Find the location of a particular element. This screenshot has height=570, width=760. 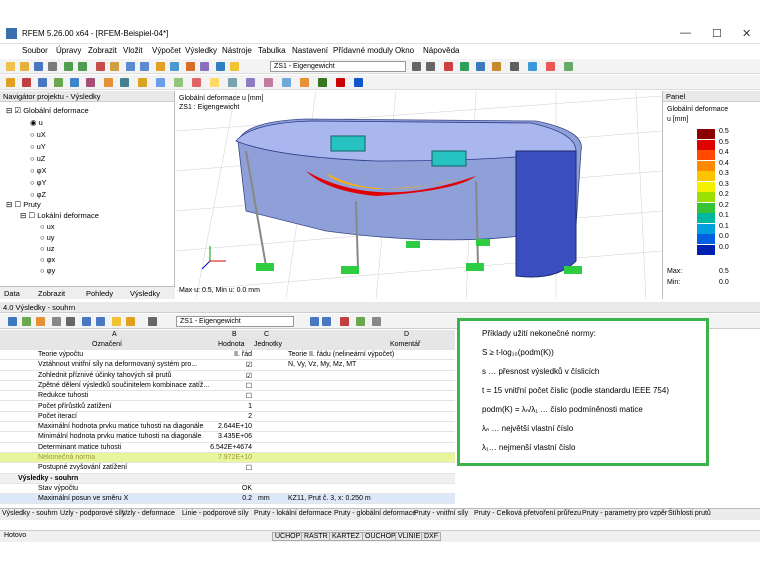

copy-icon is located at coordinates (214, 82).